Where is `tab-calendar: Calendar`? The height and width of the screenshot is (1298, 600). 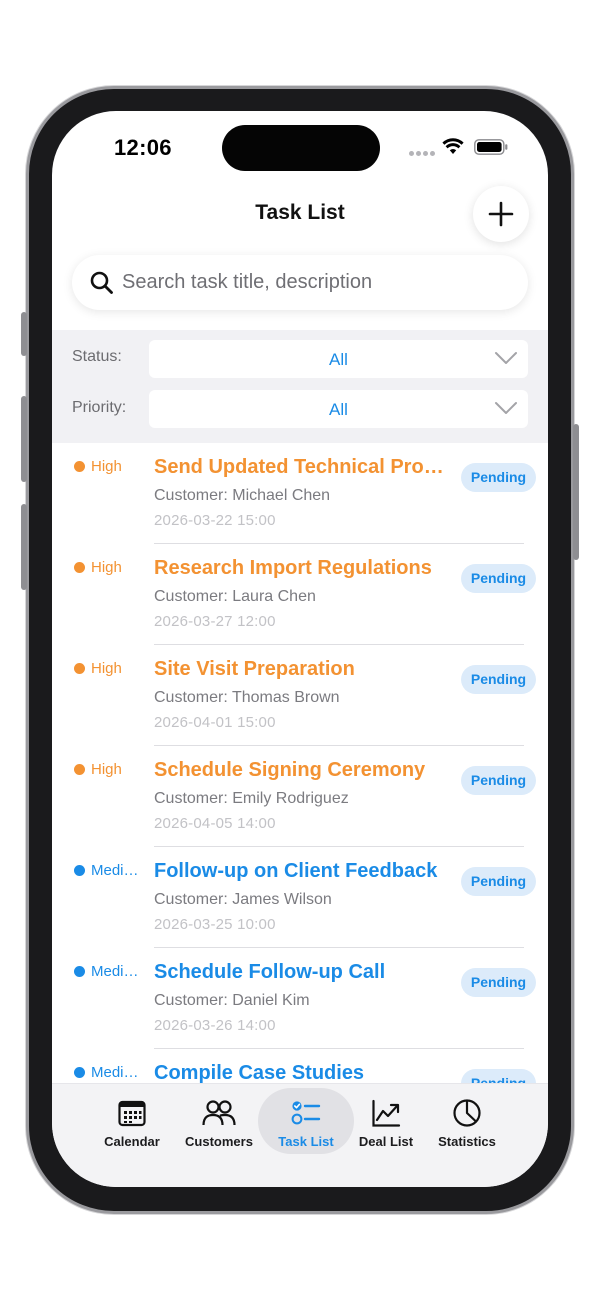 tab-calendar: Calendar is located at coordinates (132, 1124).